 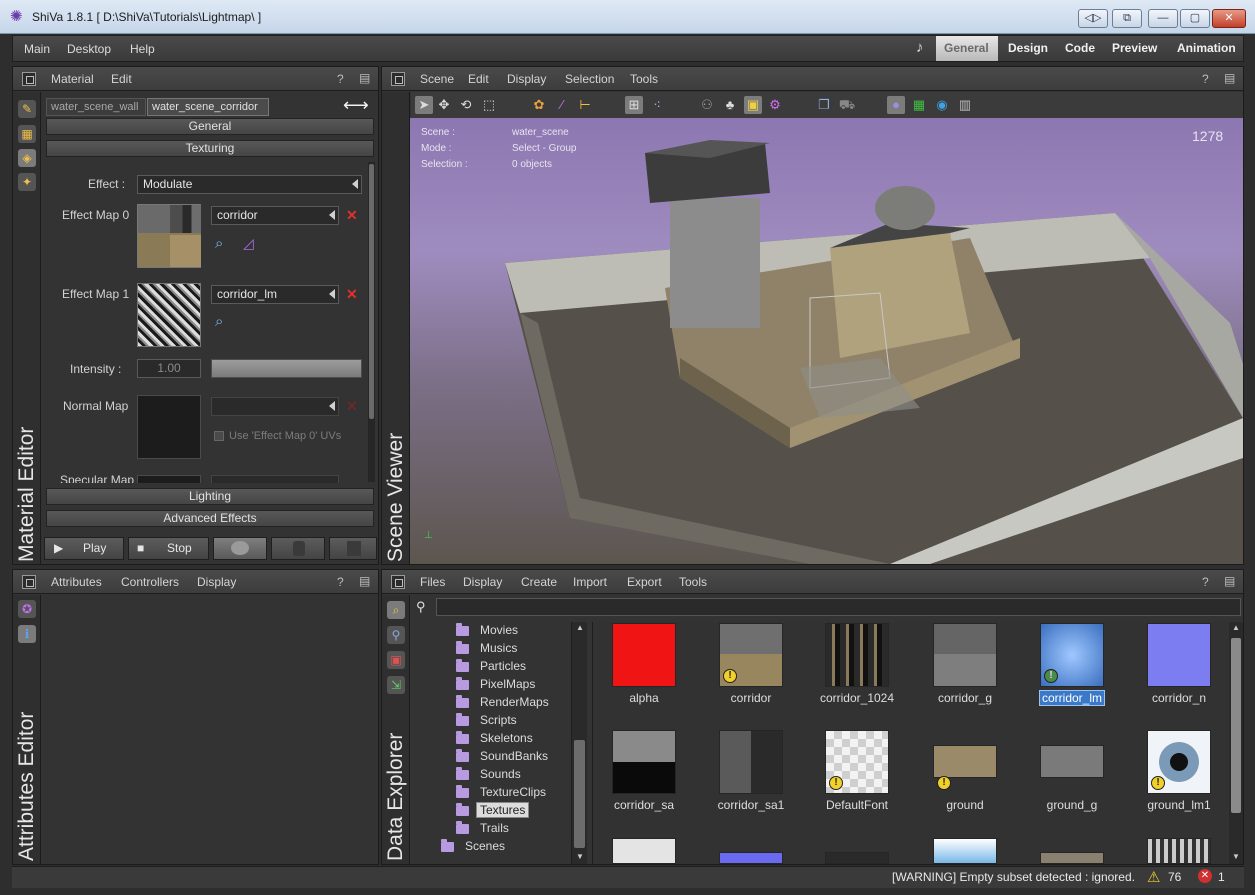 I want to click on select-arrow-icon: ➤, so click(x=424, y=105).